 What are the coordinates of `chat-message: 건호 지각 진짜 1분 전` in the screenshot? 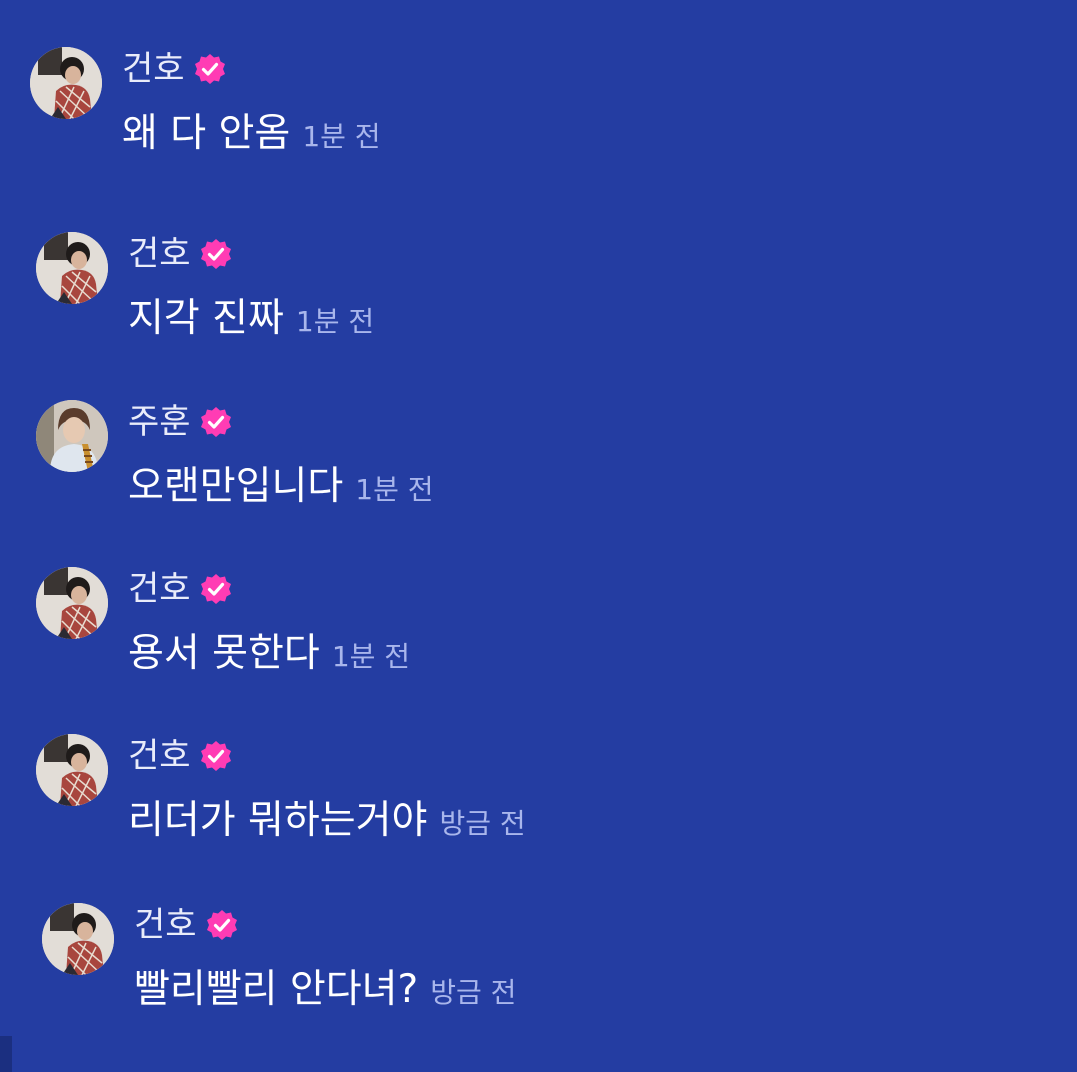 It's located at (486, 297).